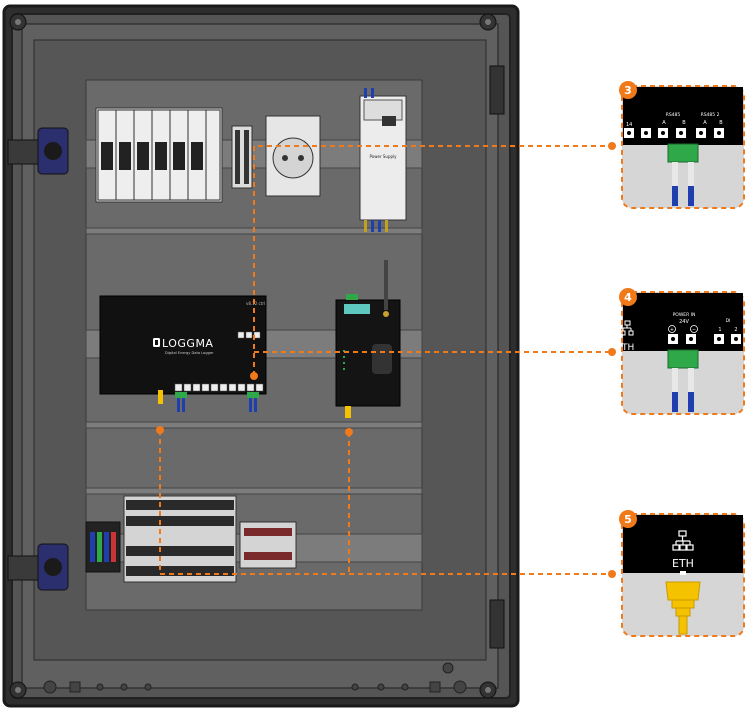 This screenshot has height=715, width=747. What do you see at coordinates (684, 322) in the screenshot?
I see `power-voltage-label: 24V` at bounding box center [684, 322].